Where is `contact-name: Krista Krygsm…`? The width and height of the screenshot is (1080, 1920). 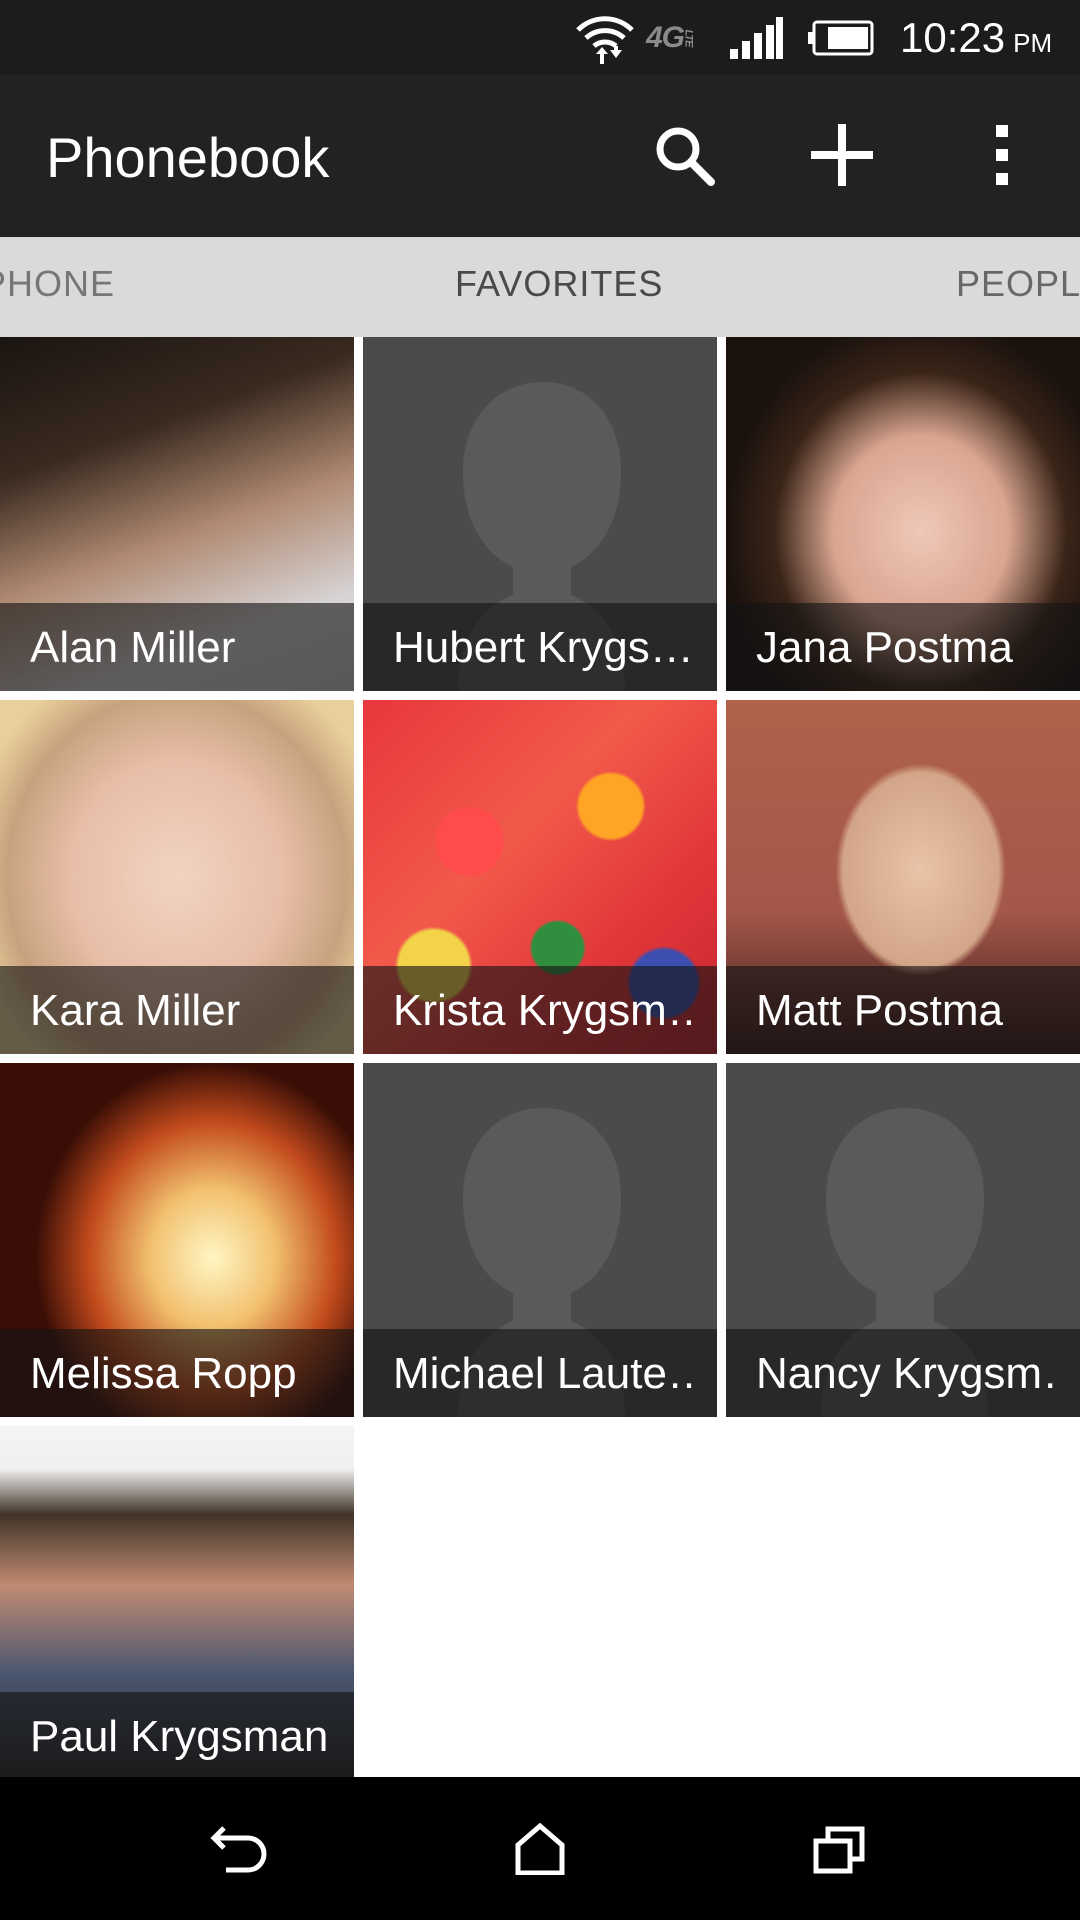 contact-name: Krista Krygsm… is located at coordinates (545, 1010).